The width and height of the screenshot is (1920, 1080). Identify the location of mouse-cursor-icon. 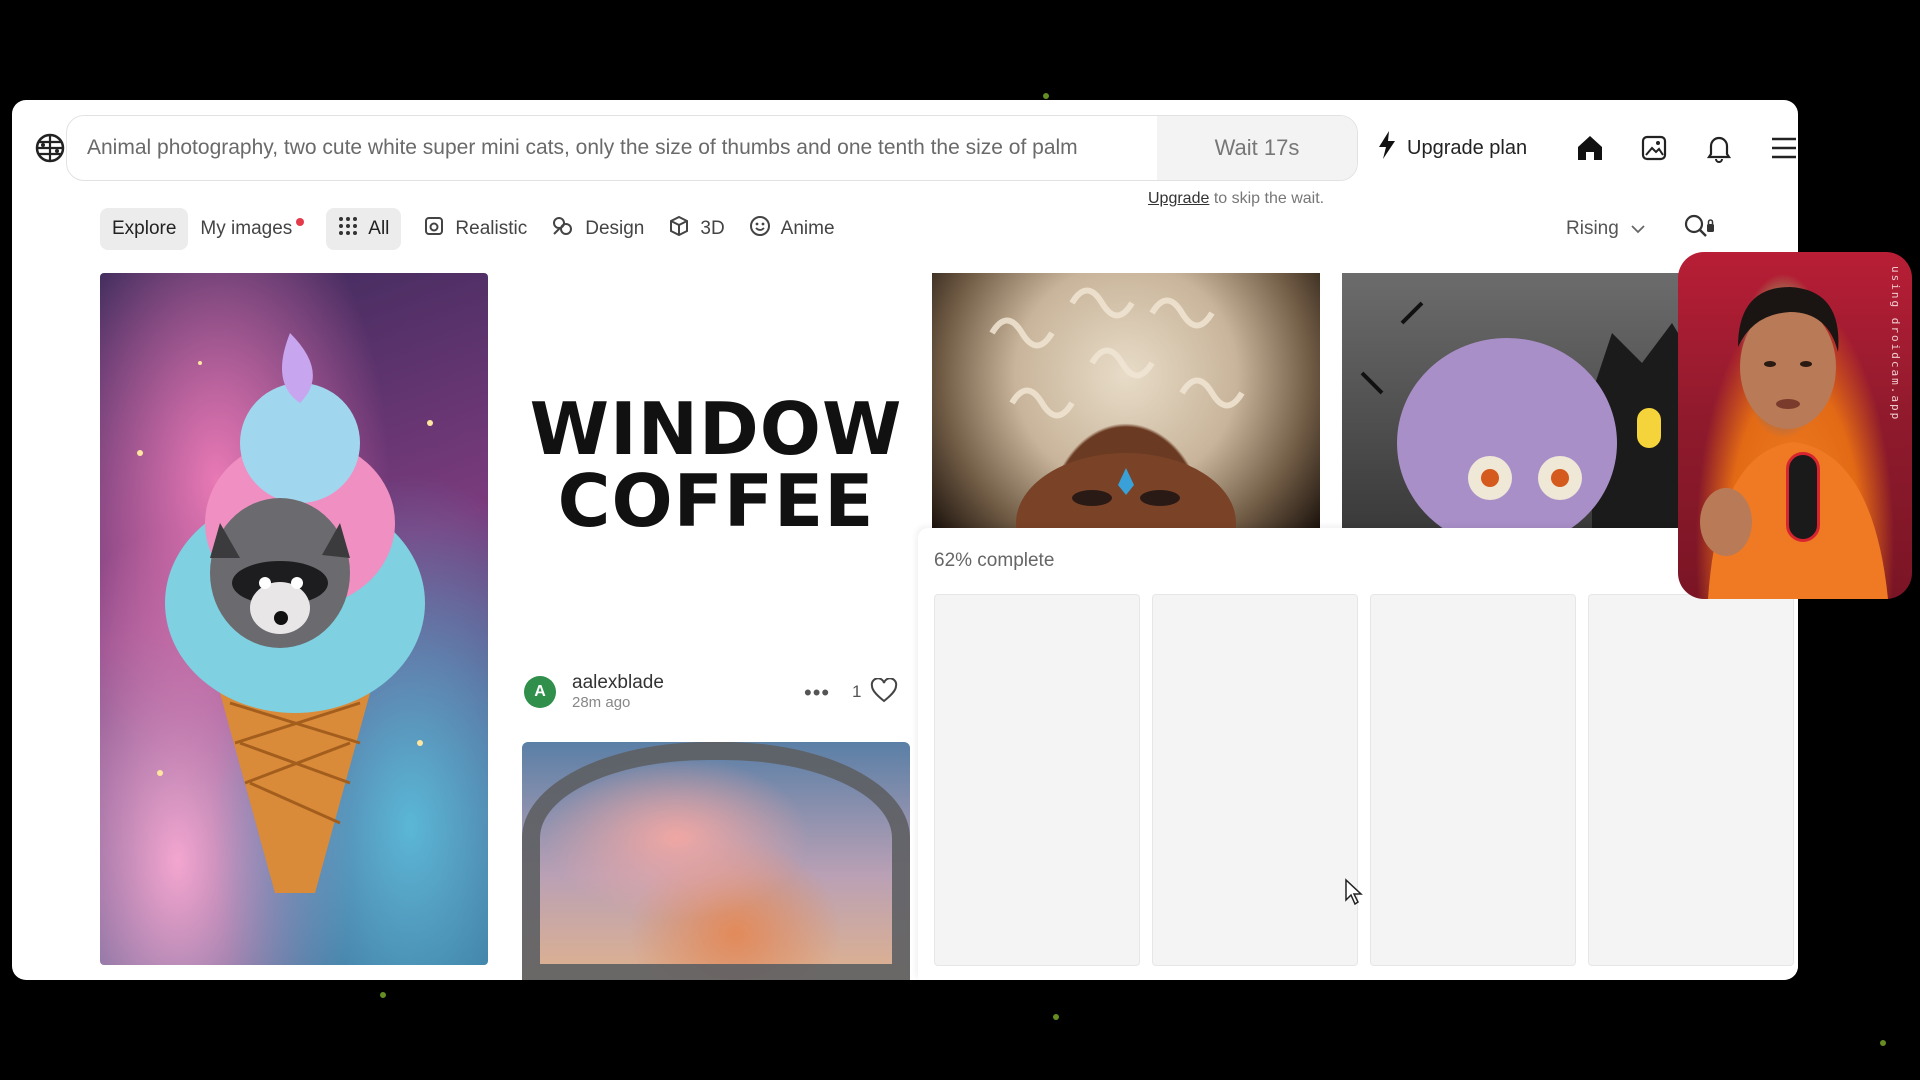
(1354, 894).